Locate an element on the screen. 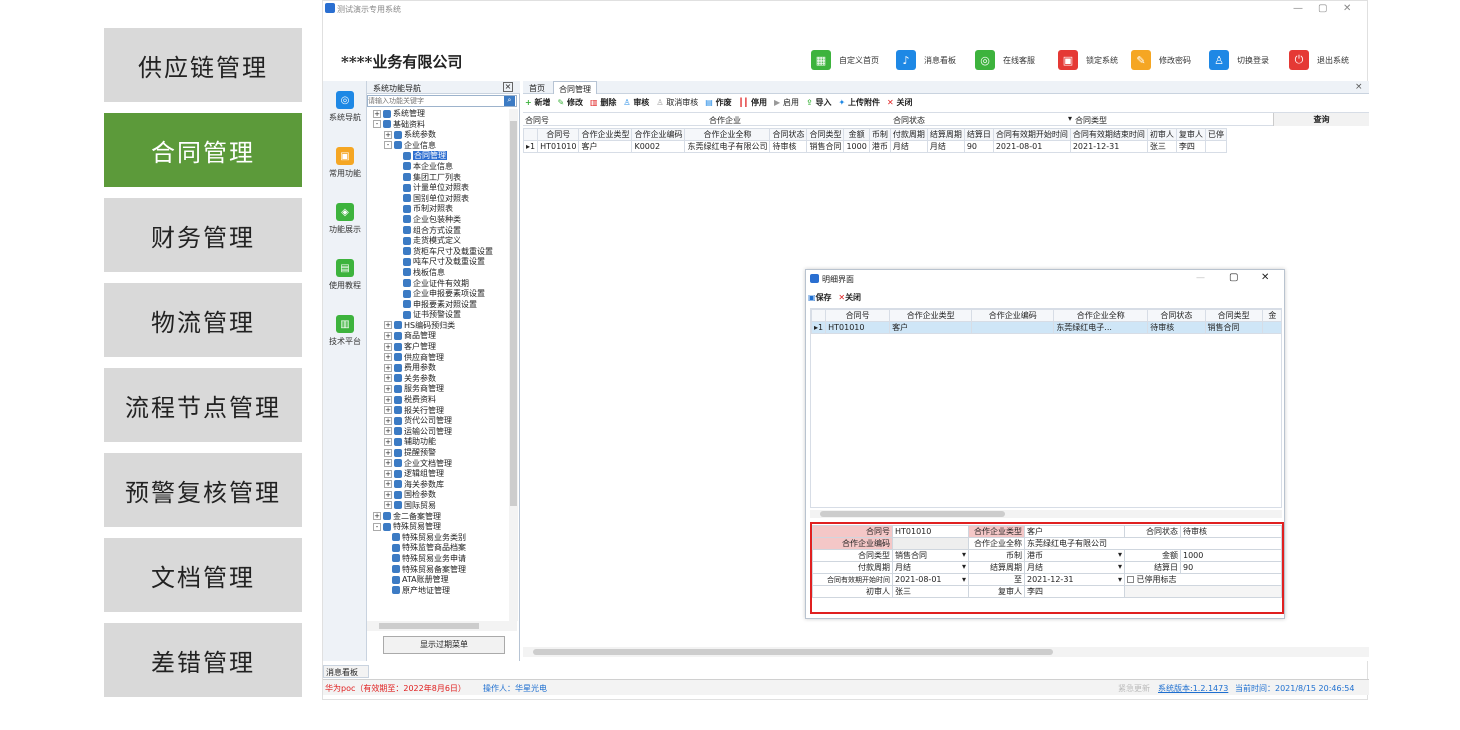 The height and width of the screenshot is (730, 1460). tree-node: 组合方式设置 is located at coordinates (438, 231).